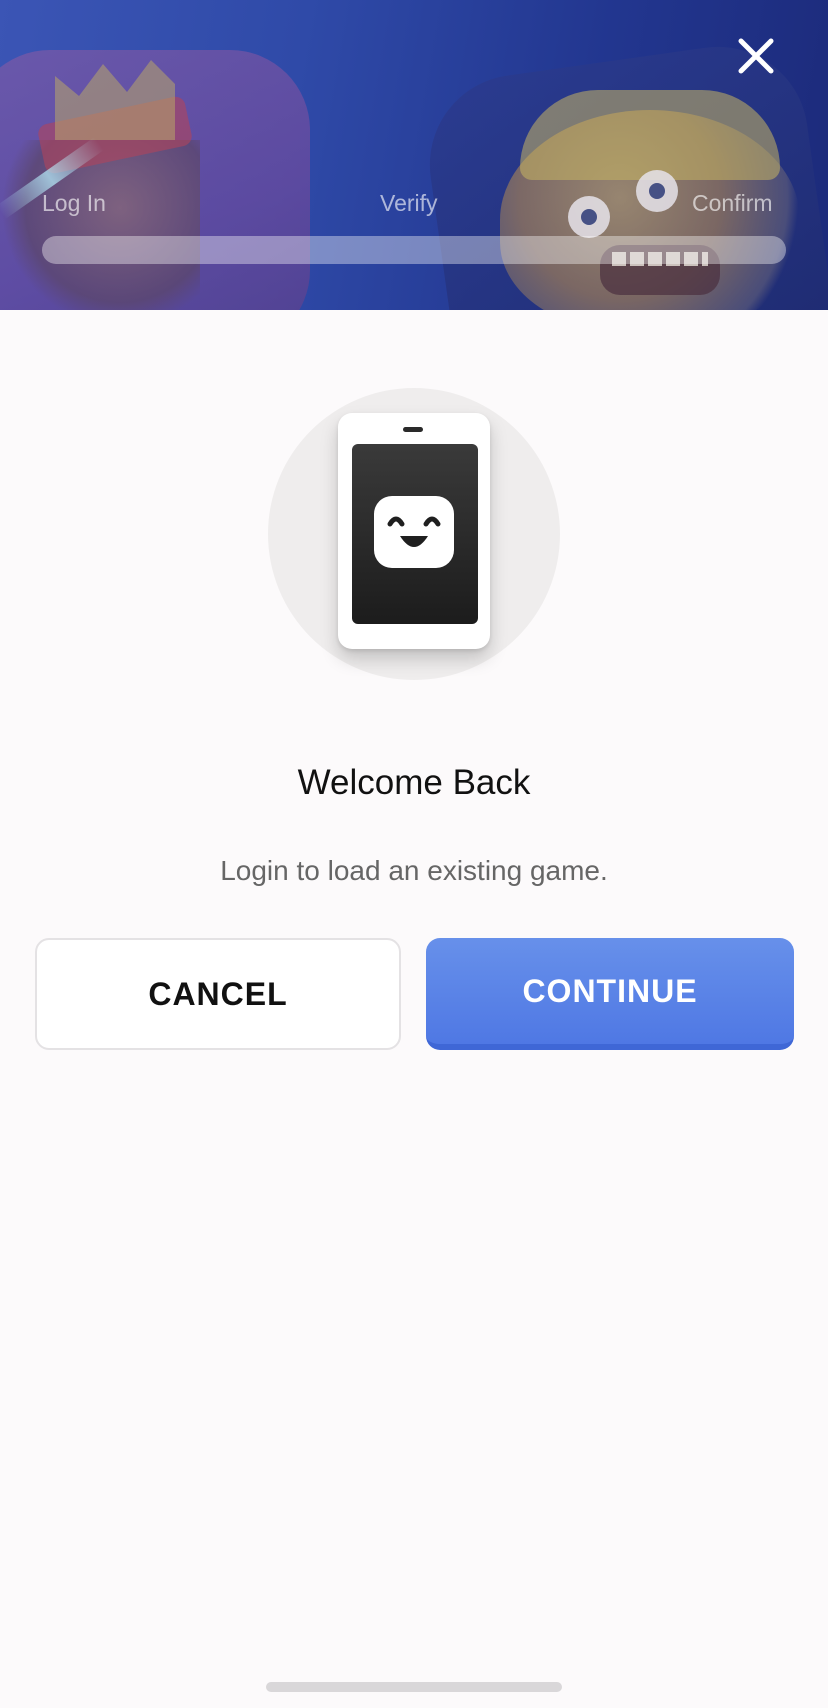 The height and width of the screenshot is (1708, 828). What do you see at coordinates (409, 203) in the screenshot?
I see `step-verify-label: Verify` at bounding box center [409, 203].